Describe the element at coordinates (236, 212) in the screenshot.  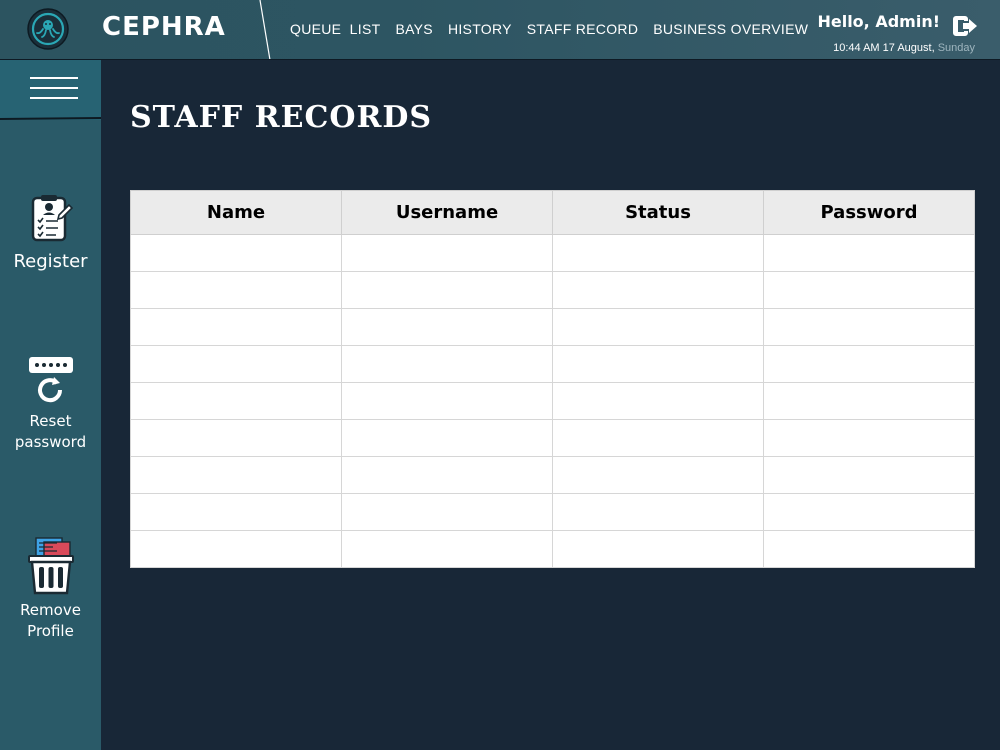
I see `column-header-name: Name` at that location.